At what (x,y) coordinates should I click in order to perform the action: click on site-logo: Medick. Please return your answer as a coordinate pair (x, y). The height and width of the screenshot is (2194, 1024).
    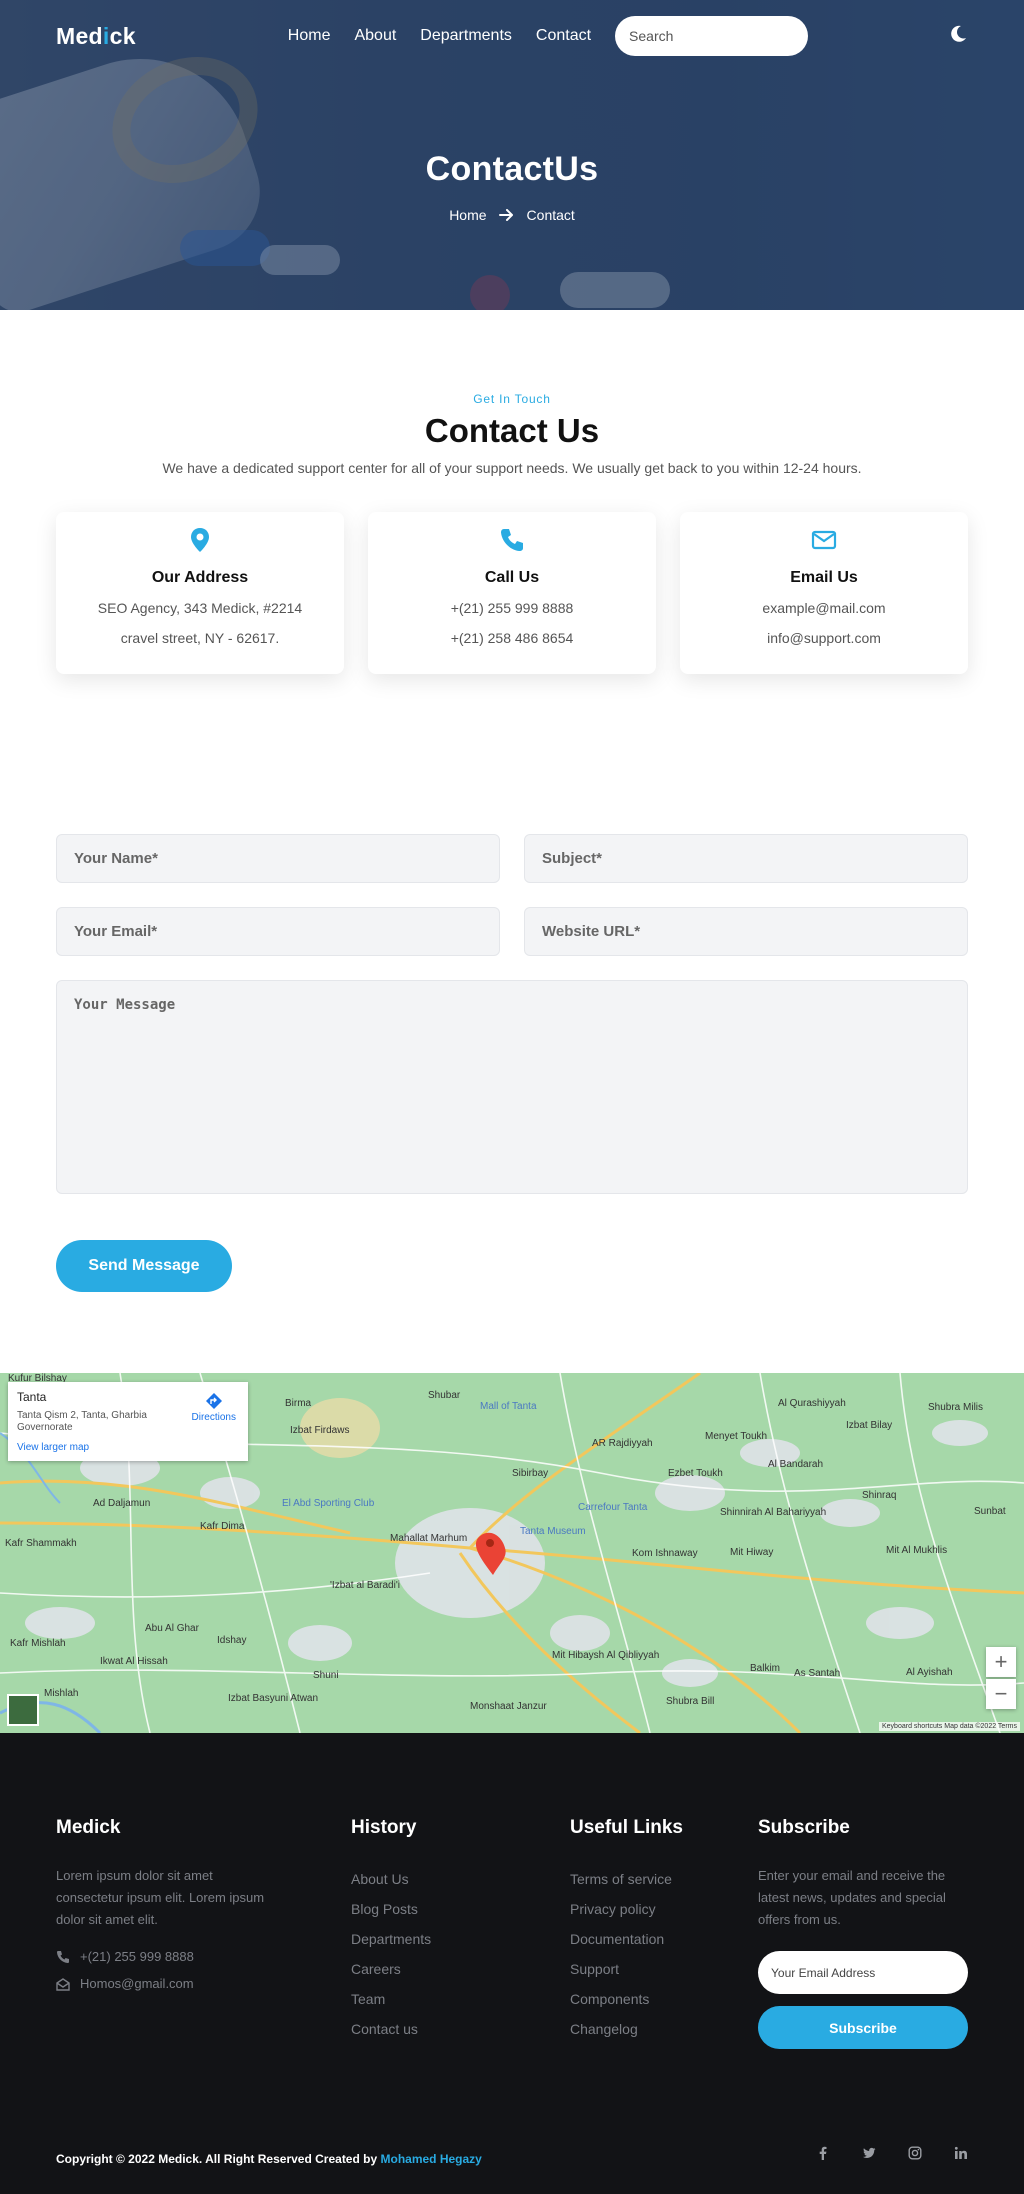
    Looking at the image, I should click on (96, 36).